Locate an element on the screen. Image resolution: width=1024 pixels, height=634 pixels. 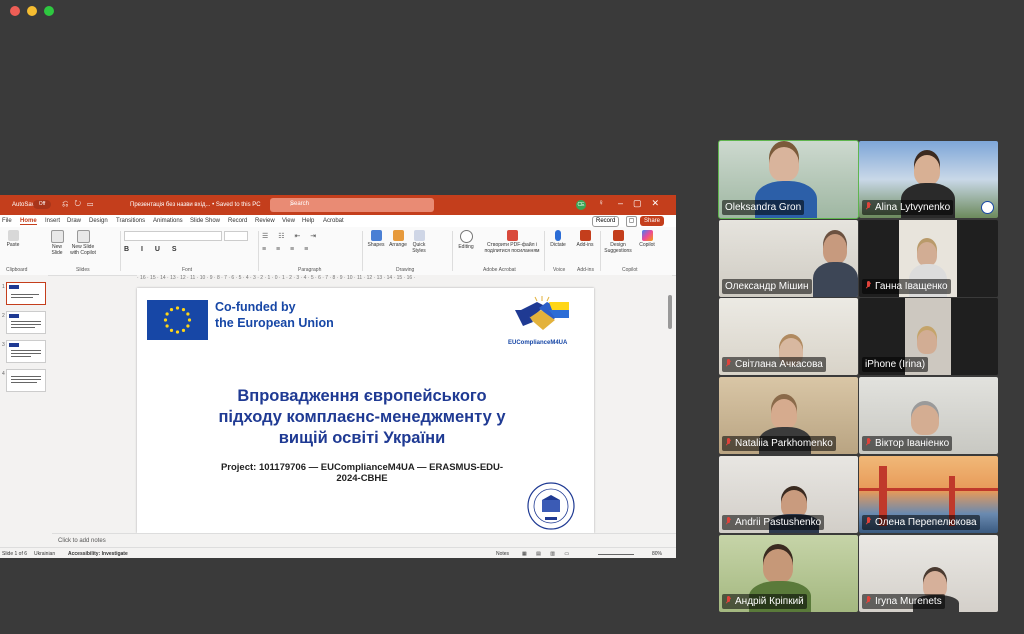
group-label: Clipboard is located at coordinates (17, 270).